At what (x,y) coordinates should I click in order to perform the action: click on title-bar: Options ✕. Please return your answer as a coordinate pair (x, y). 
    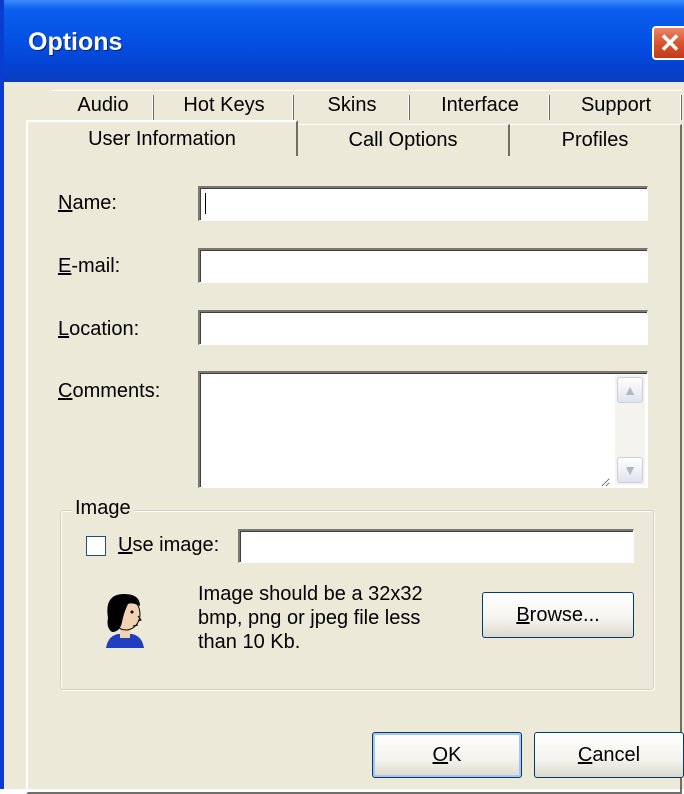
    Looking at the image, I should click on (344, 41).